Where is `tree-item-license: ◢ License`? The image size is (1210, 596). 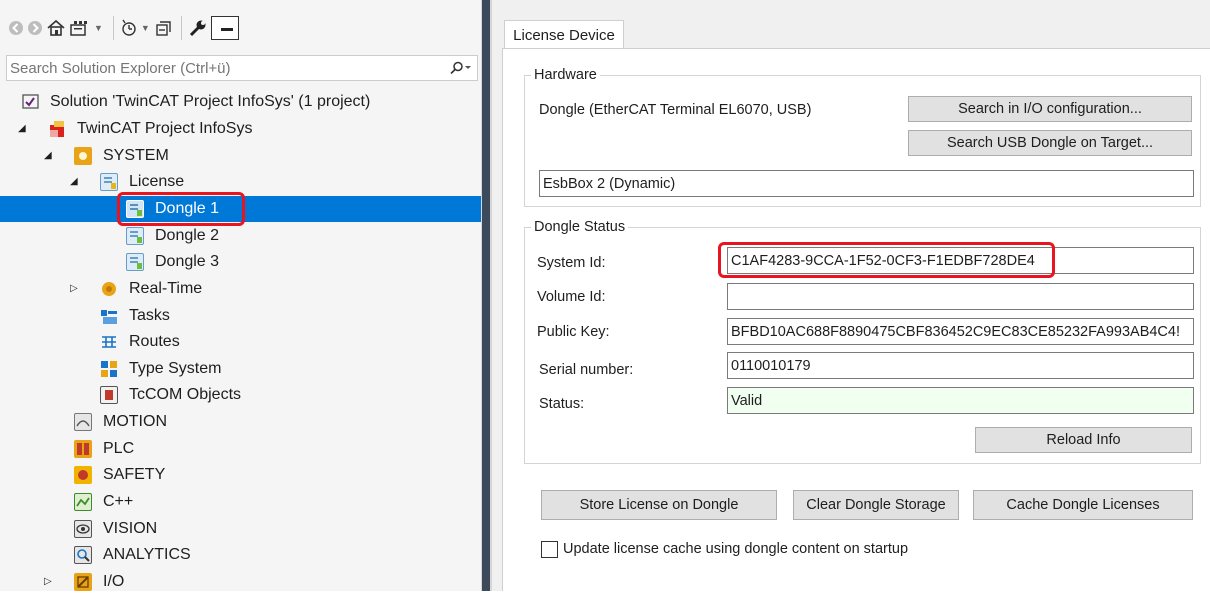 tree-item-license: ◢ License is located at coordinates (240, 182).